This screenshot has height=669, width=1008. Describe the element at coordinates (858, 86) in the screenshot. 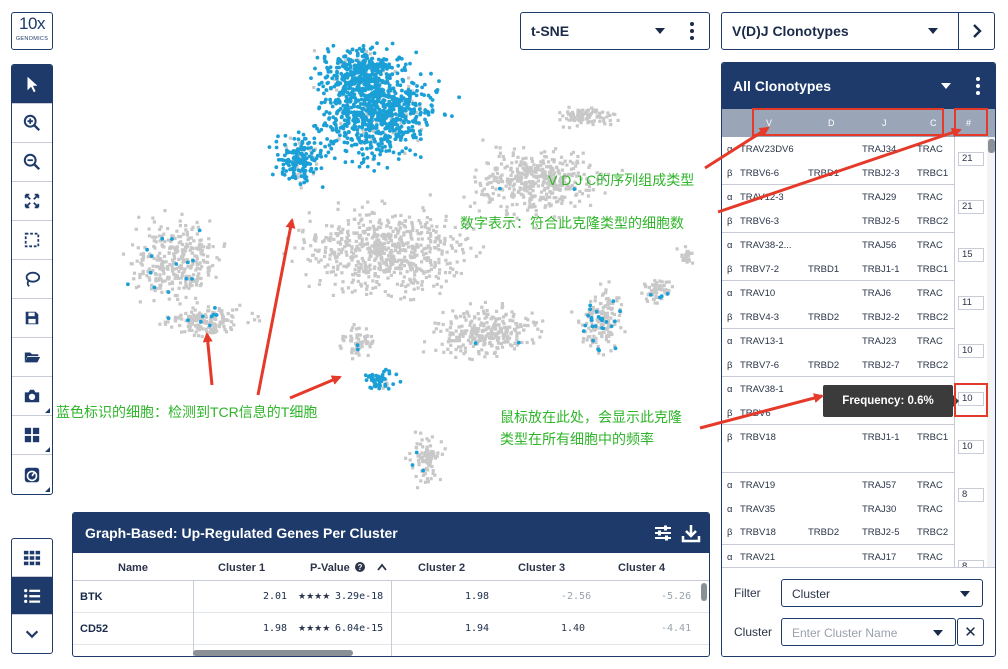

I see `clonotype-panel-header: All Clonotypes` at that location.